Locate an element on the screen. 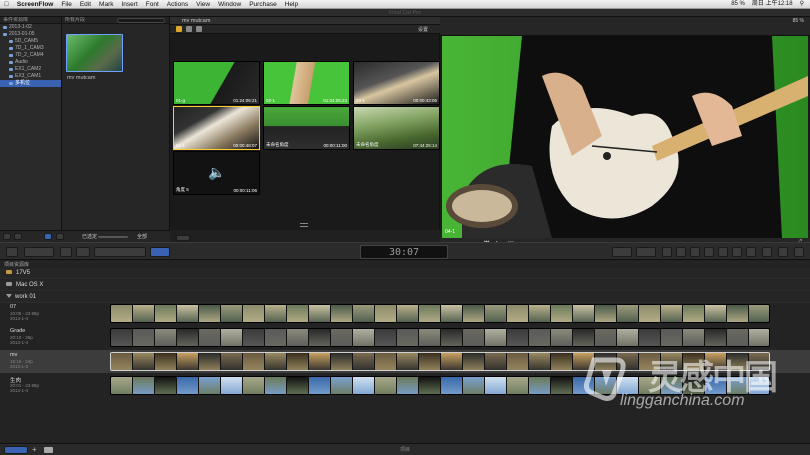  event-item: 7D_1_CAM3 is located at coordinates (30, 48).